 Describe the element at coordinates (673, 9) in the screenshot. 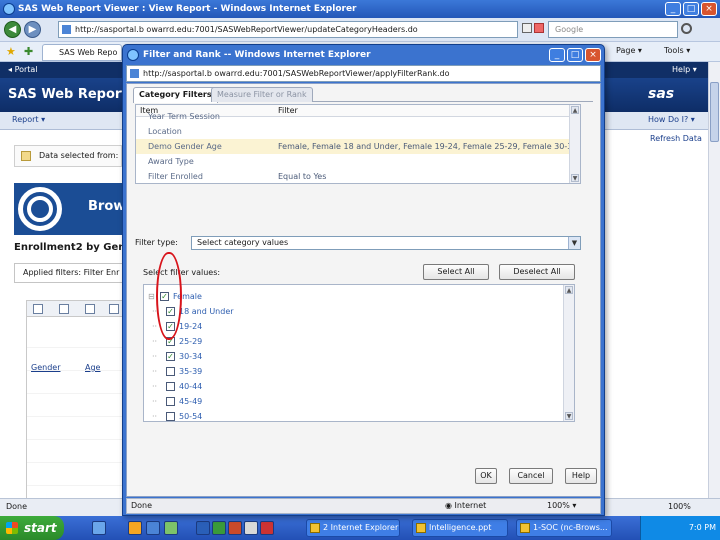

I see `minimize-button: _` at that location.